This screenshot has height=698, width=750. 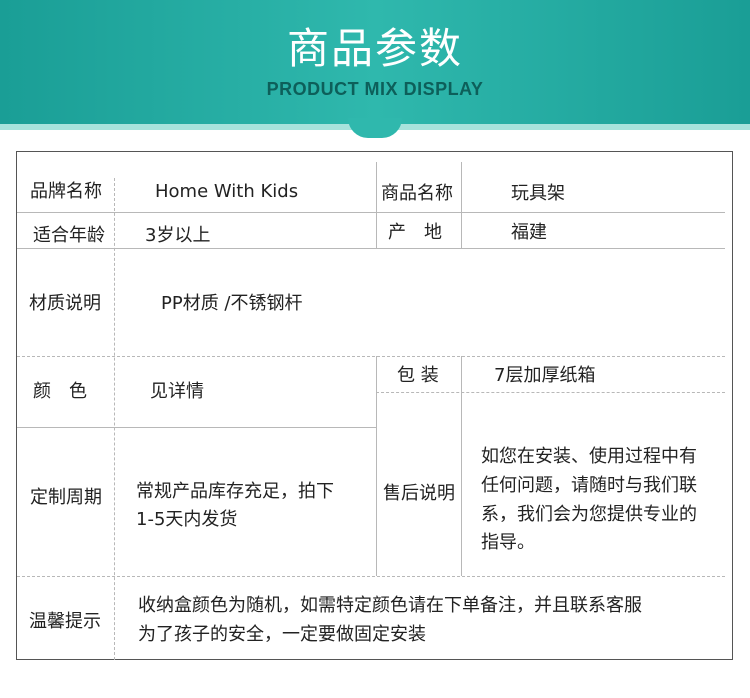 I want to click on brand-value: Home With Kids, so click(x=227, y=191).